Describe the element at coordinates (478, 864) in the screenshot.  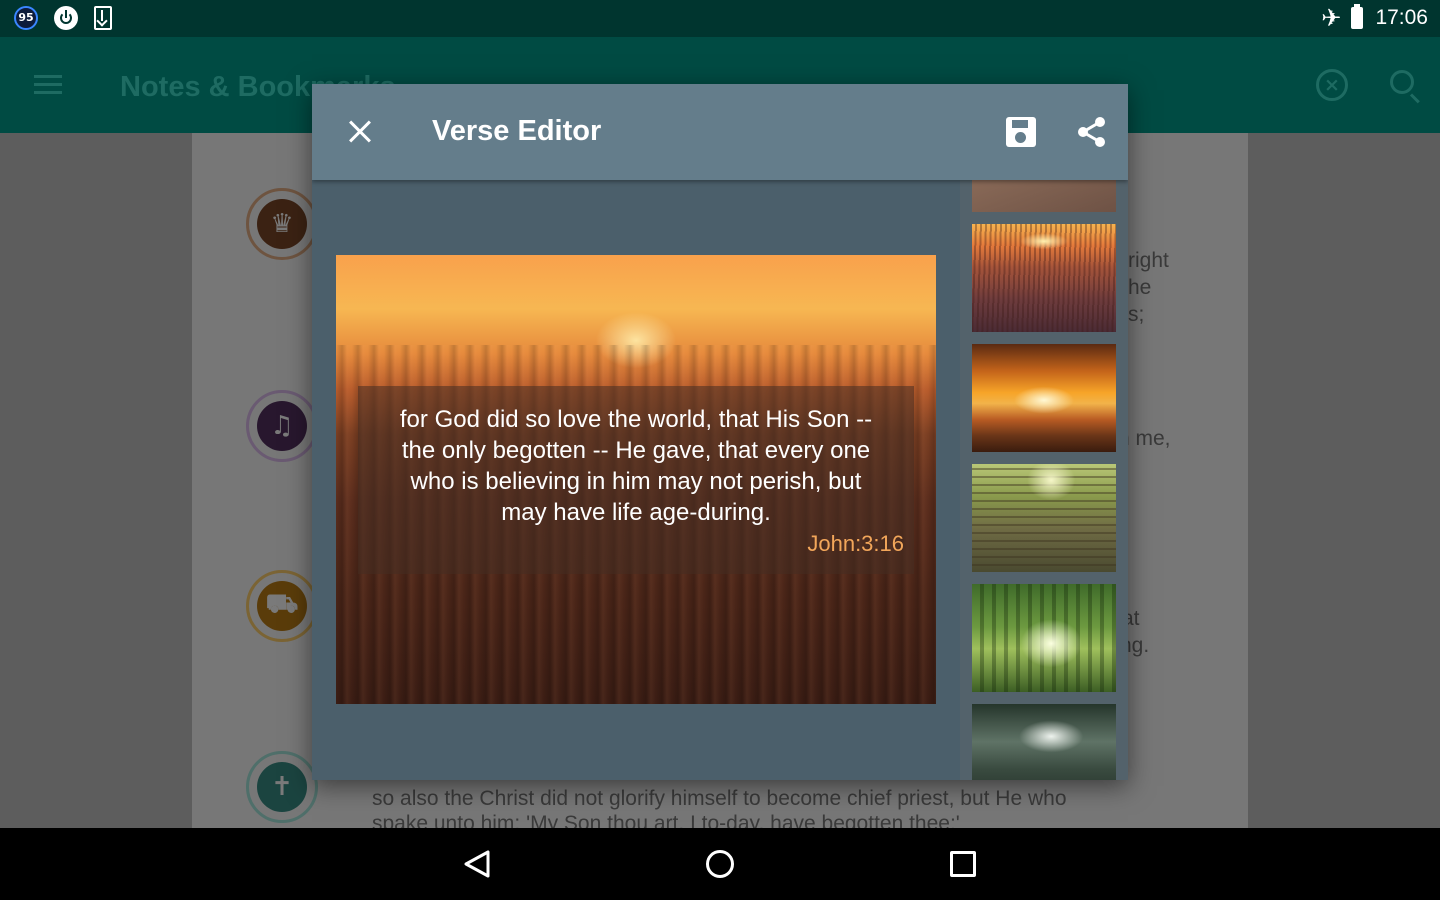
I see `back-button` at that location.